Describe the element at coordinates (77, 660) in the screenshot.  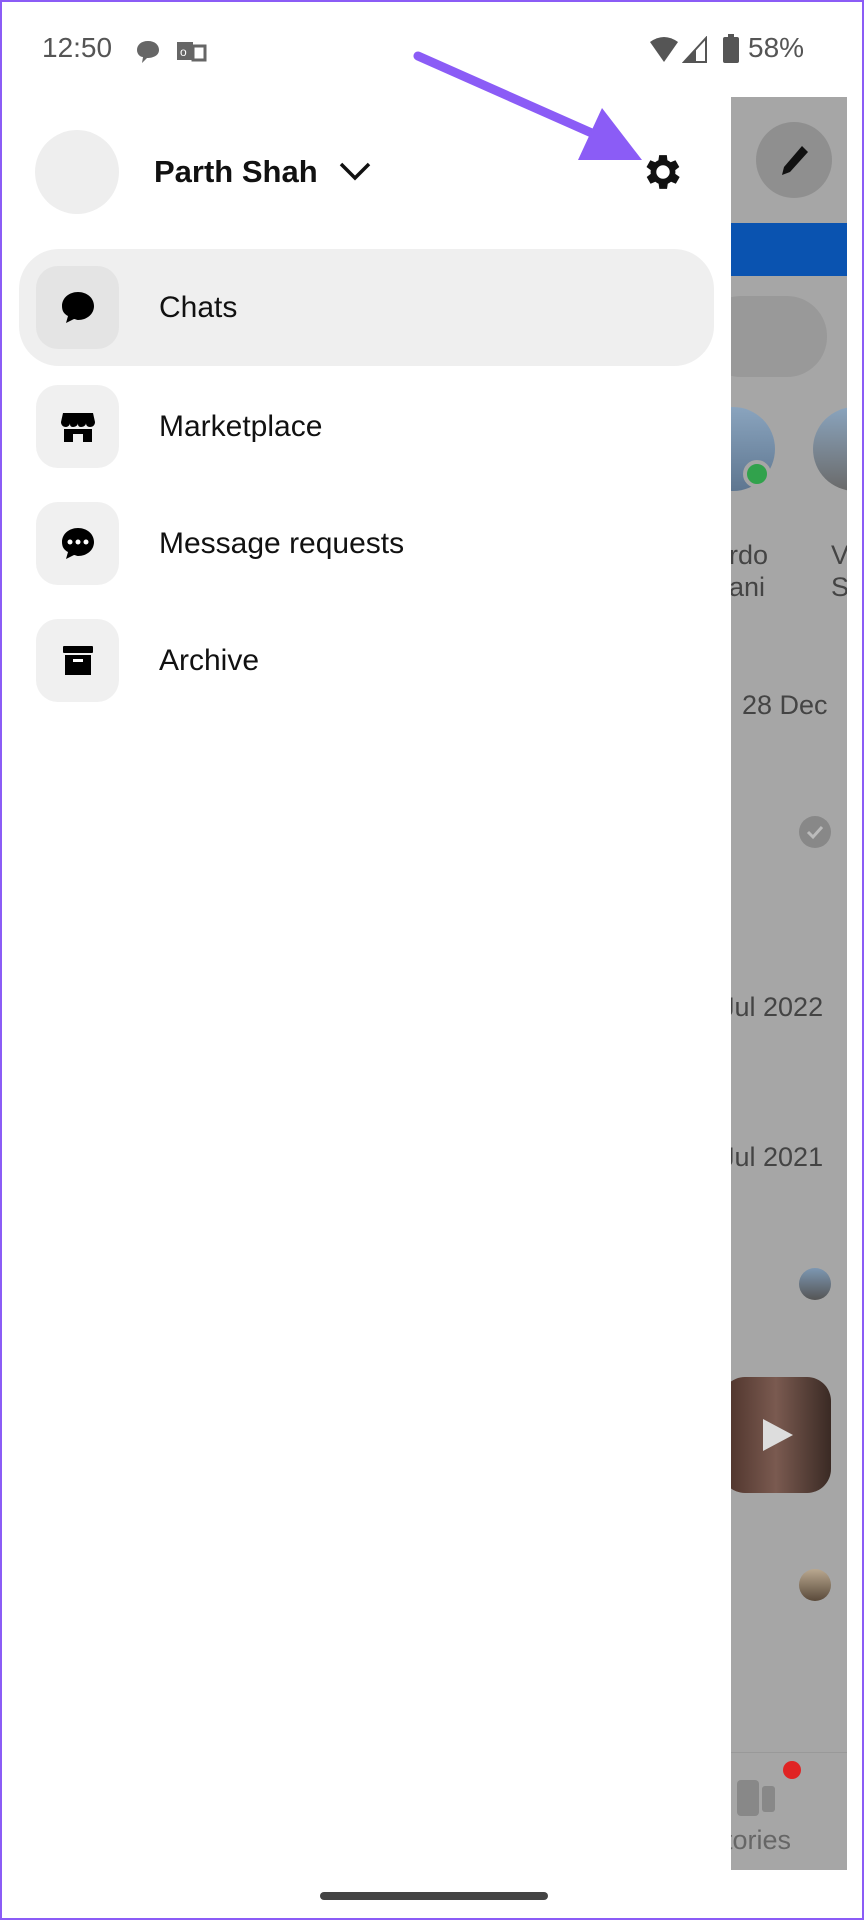
I see `archive-box-icon` at that location.